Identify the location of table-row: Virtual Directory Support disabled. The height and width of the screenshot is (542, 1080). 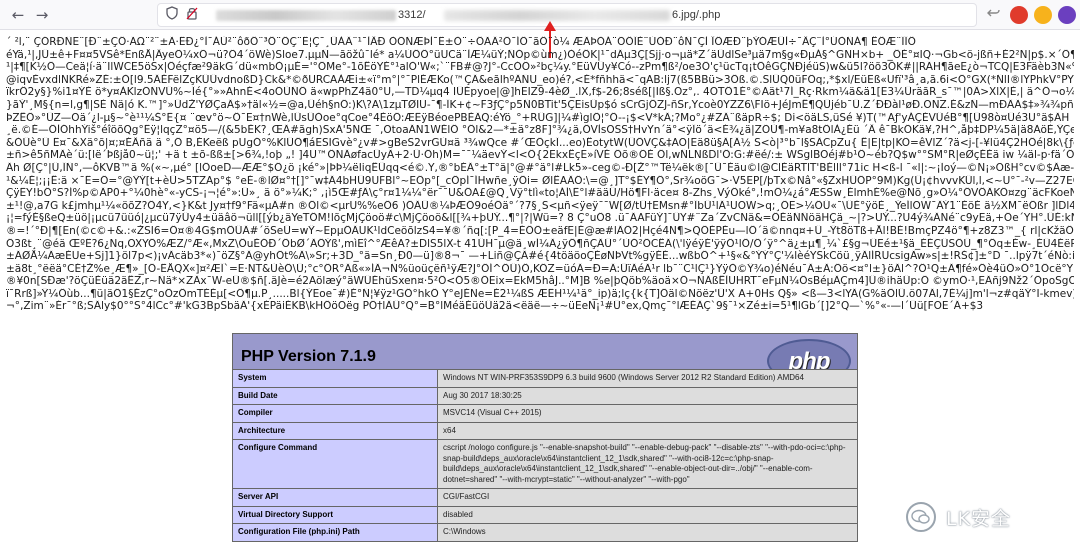
(545, 514).